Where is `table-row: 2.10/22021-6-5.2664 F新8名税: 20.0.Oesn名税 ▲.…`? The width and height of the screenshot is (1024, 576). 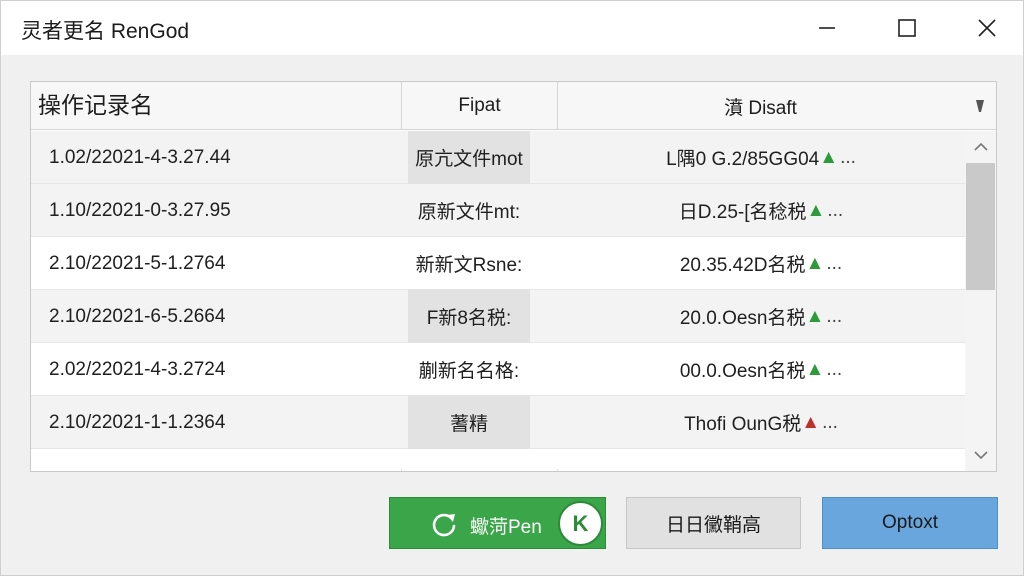 table-row: 2.10/22021-6-5.2664 F新8名税: 20.0.Oesn名税 ▲.… is located at coordinates (498, 316).